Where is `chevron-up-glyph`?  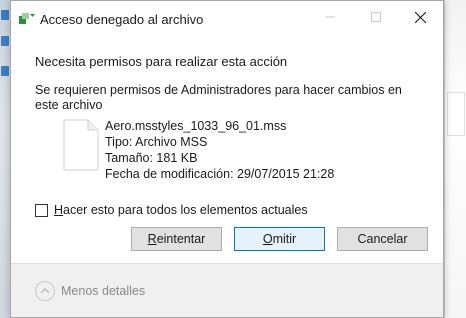
chevron-up-glyph is located at coordinates (45, 291).